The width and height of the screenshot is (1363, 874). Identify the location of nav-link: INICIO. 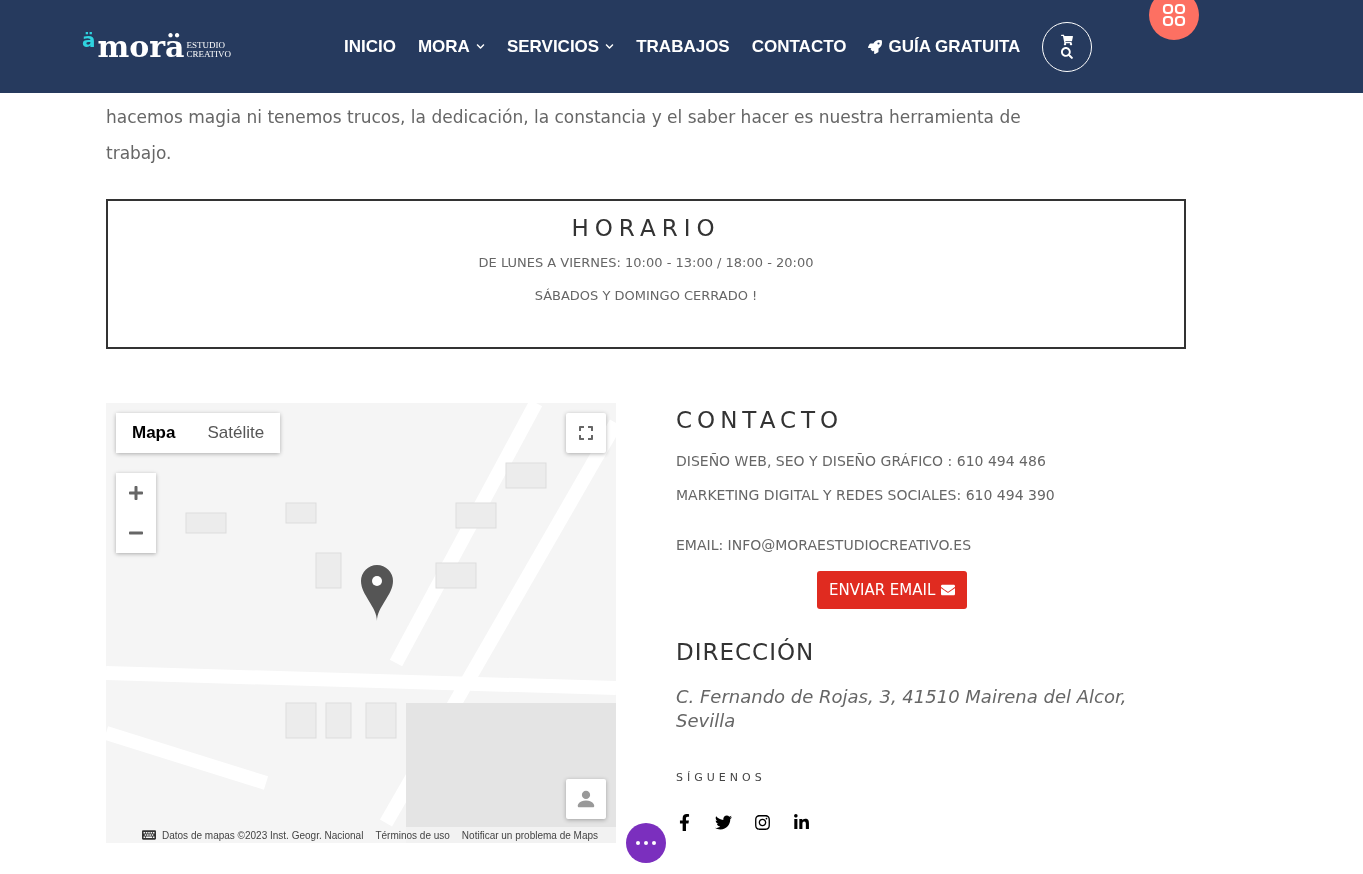
(370, 46).